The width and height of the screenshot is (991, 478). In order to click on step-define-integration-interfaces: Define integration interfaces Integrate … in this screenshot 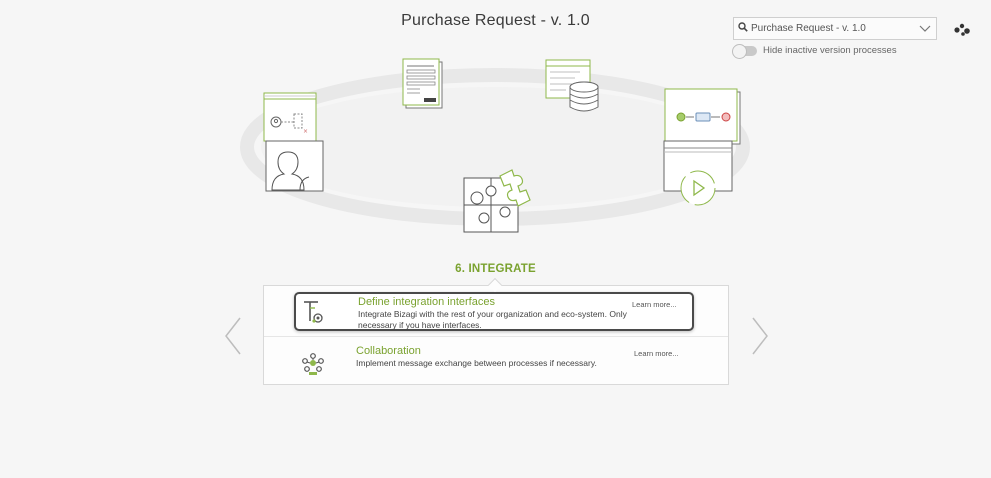, I will do `click(494, 311)`.